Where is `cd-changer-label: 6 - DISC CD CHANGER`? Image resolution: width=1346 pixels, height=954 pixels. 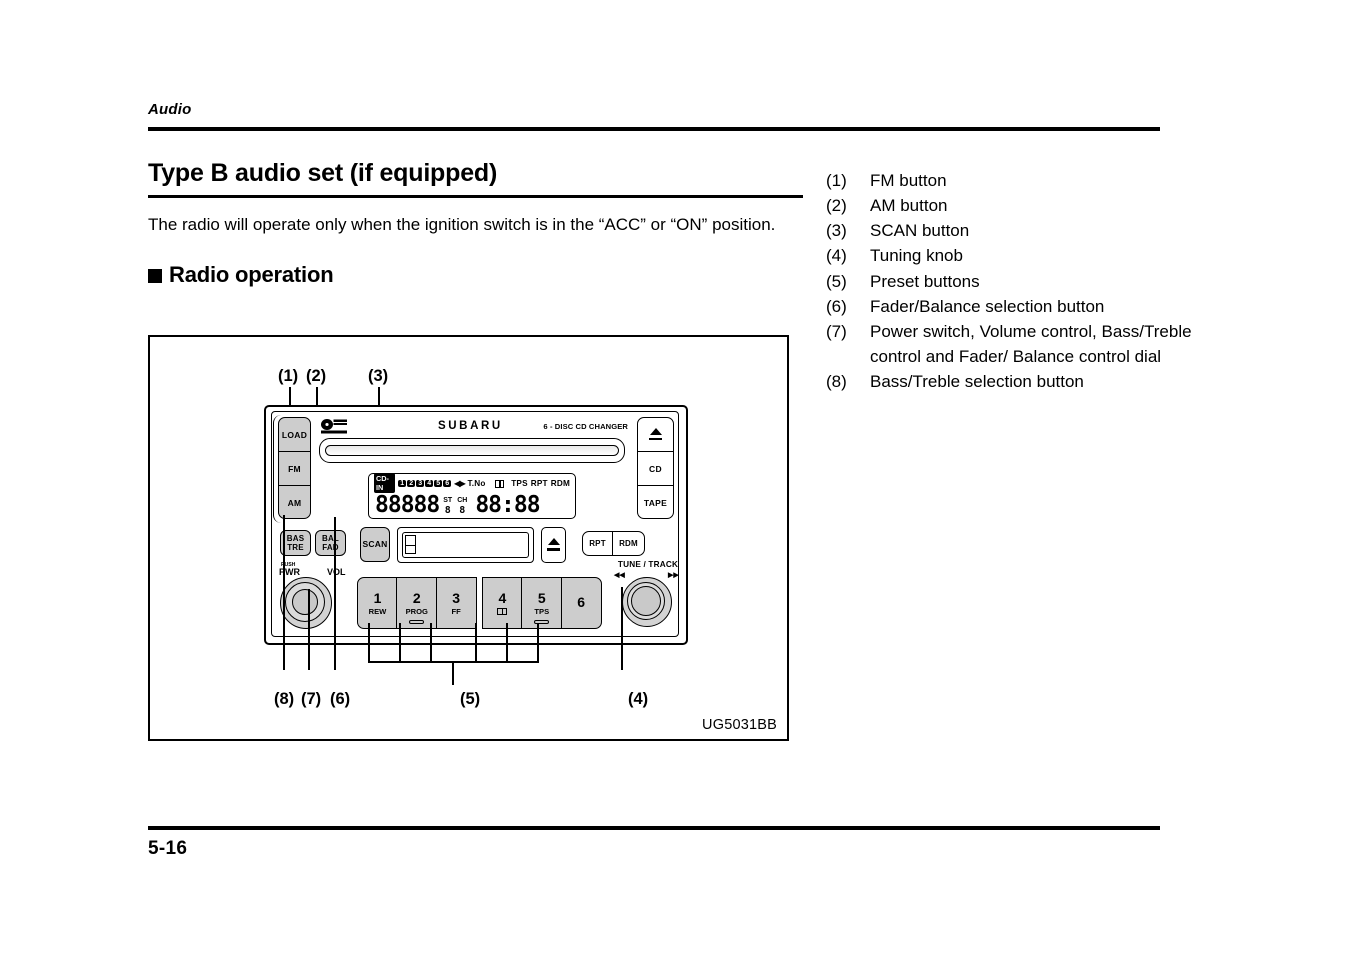
cd-changer-label: 6 - DISC CD CHANGER is located at coordinates (585, 426).